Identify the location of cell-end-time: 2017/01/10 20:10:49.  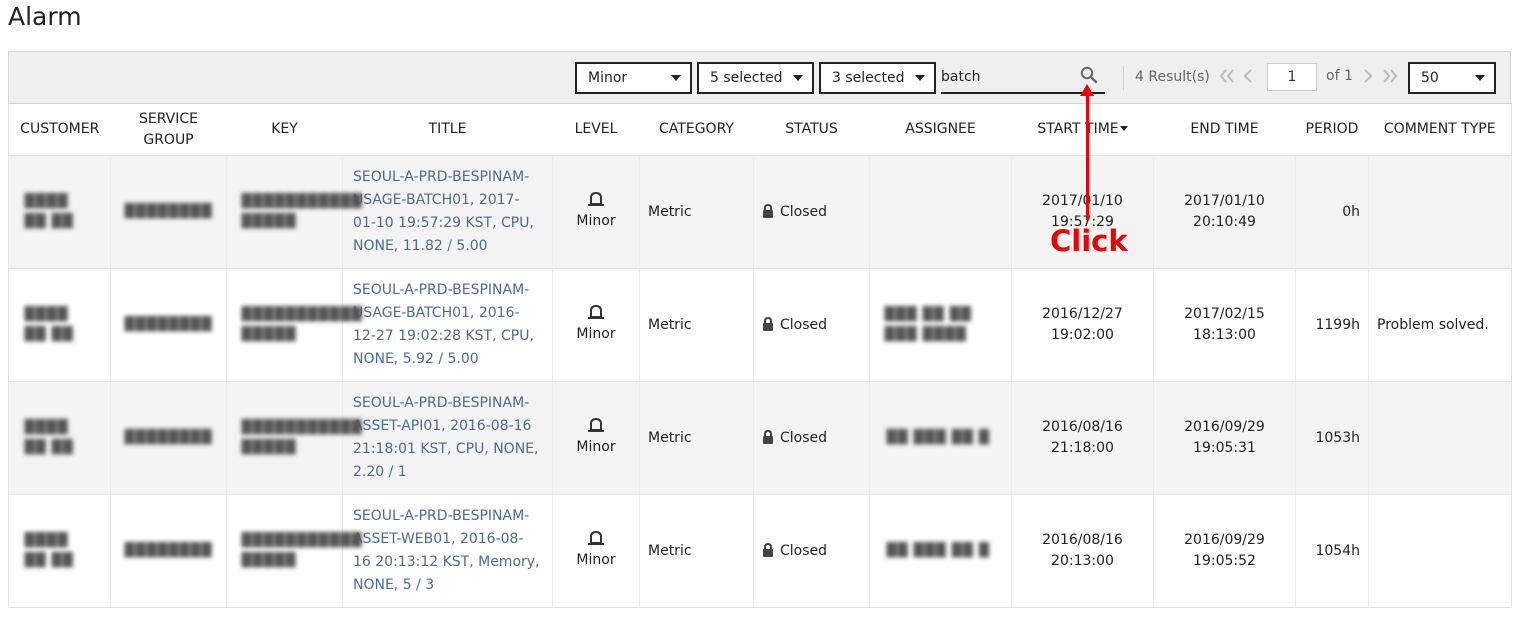
(1224, 212).